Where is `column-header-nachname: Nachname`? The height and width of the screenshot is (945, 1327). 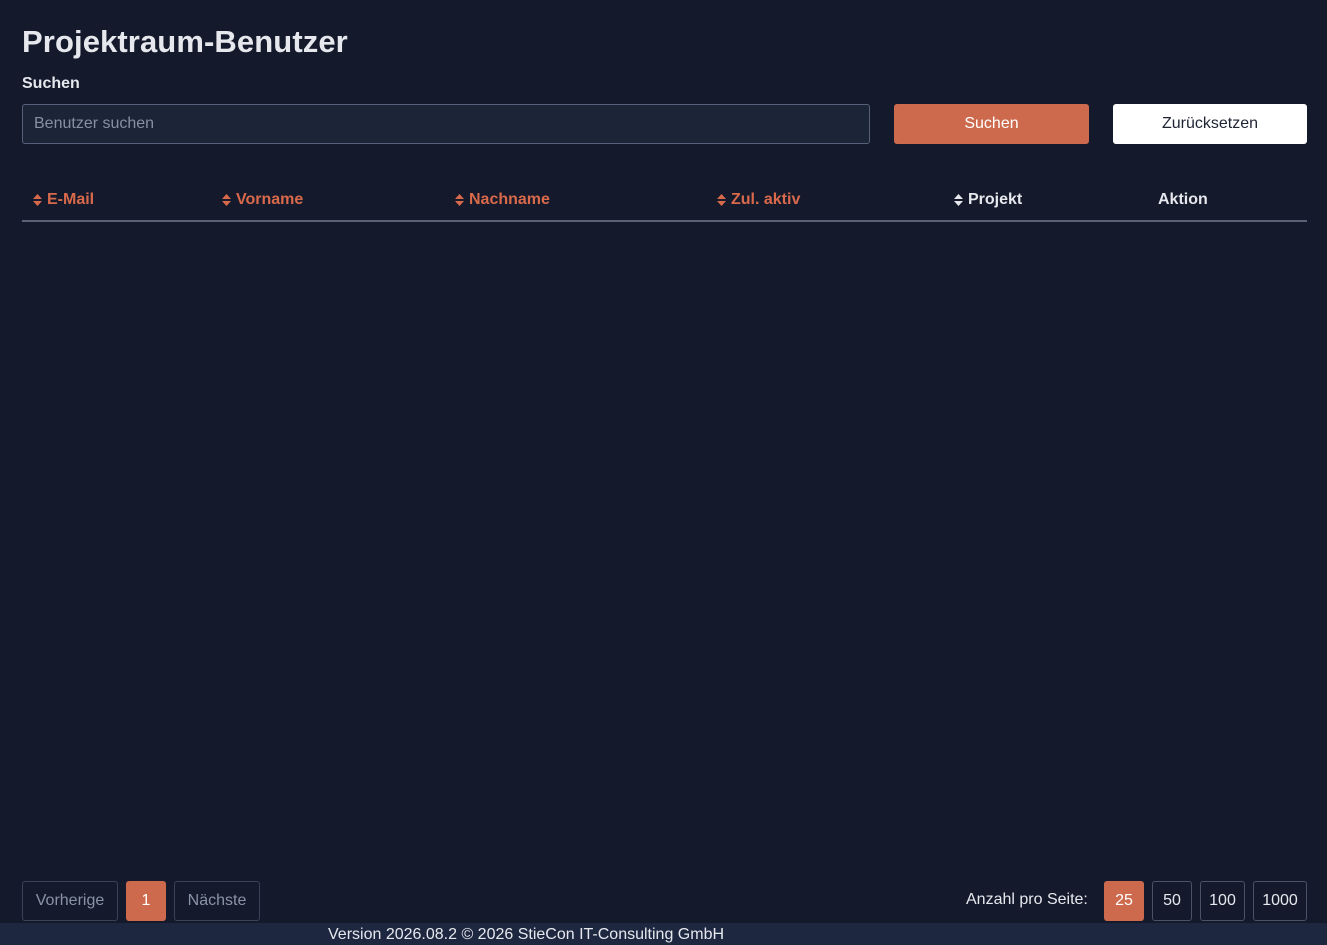
column-header-nachname: Nachname is located at coordinates (502, 200).